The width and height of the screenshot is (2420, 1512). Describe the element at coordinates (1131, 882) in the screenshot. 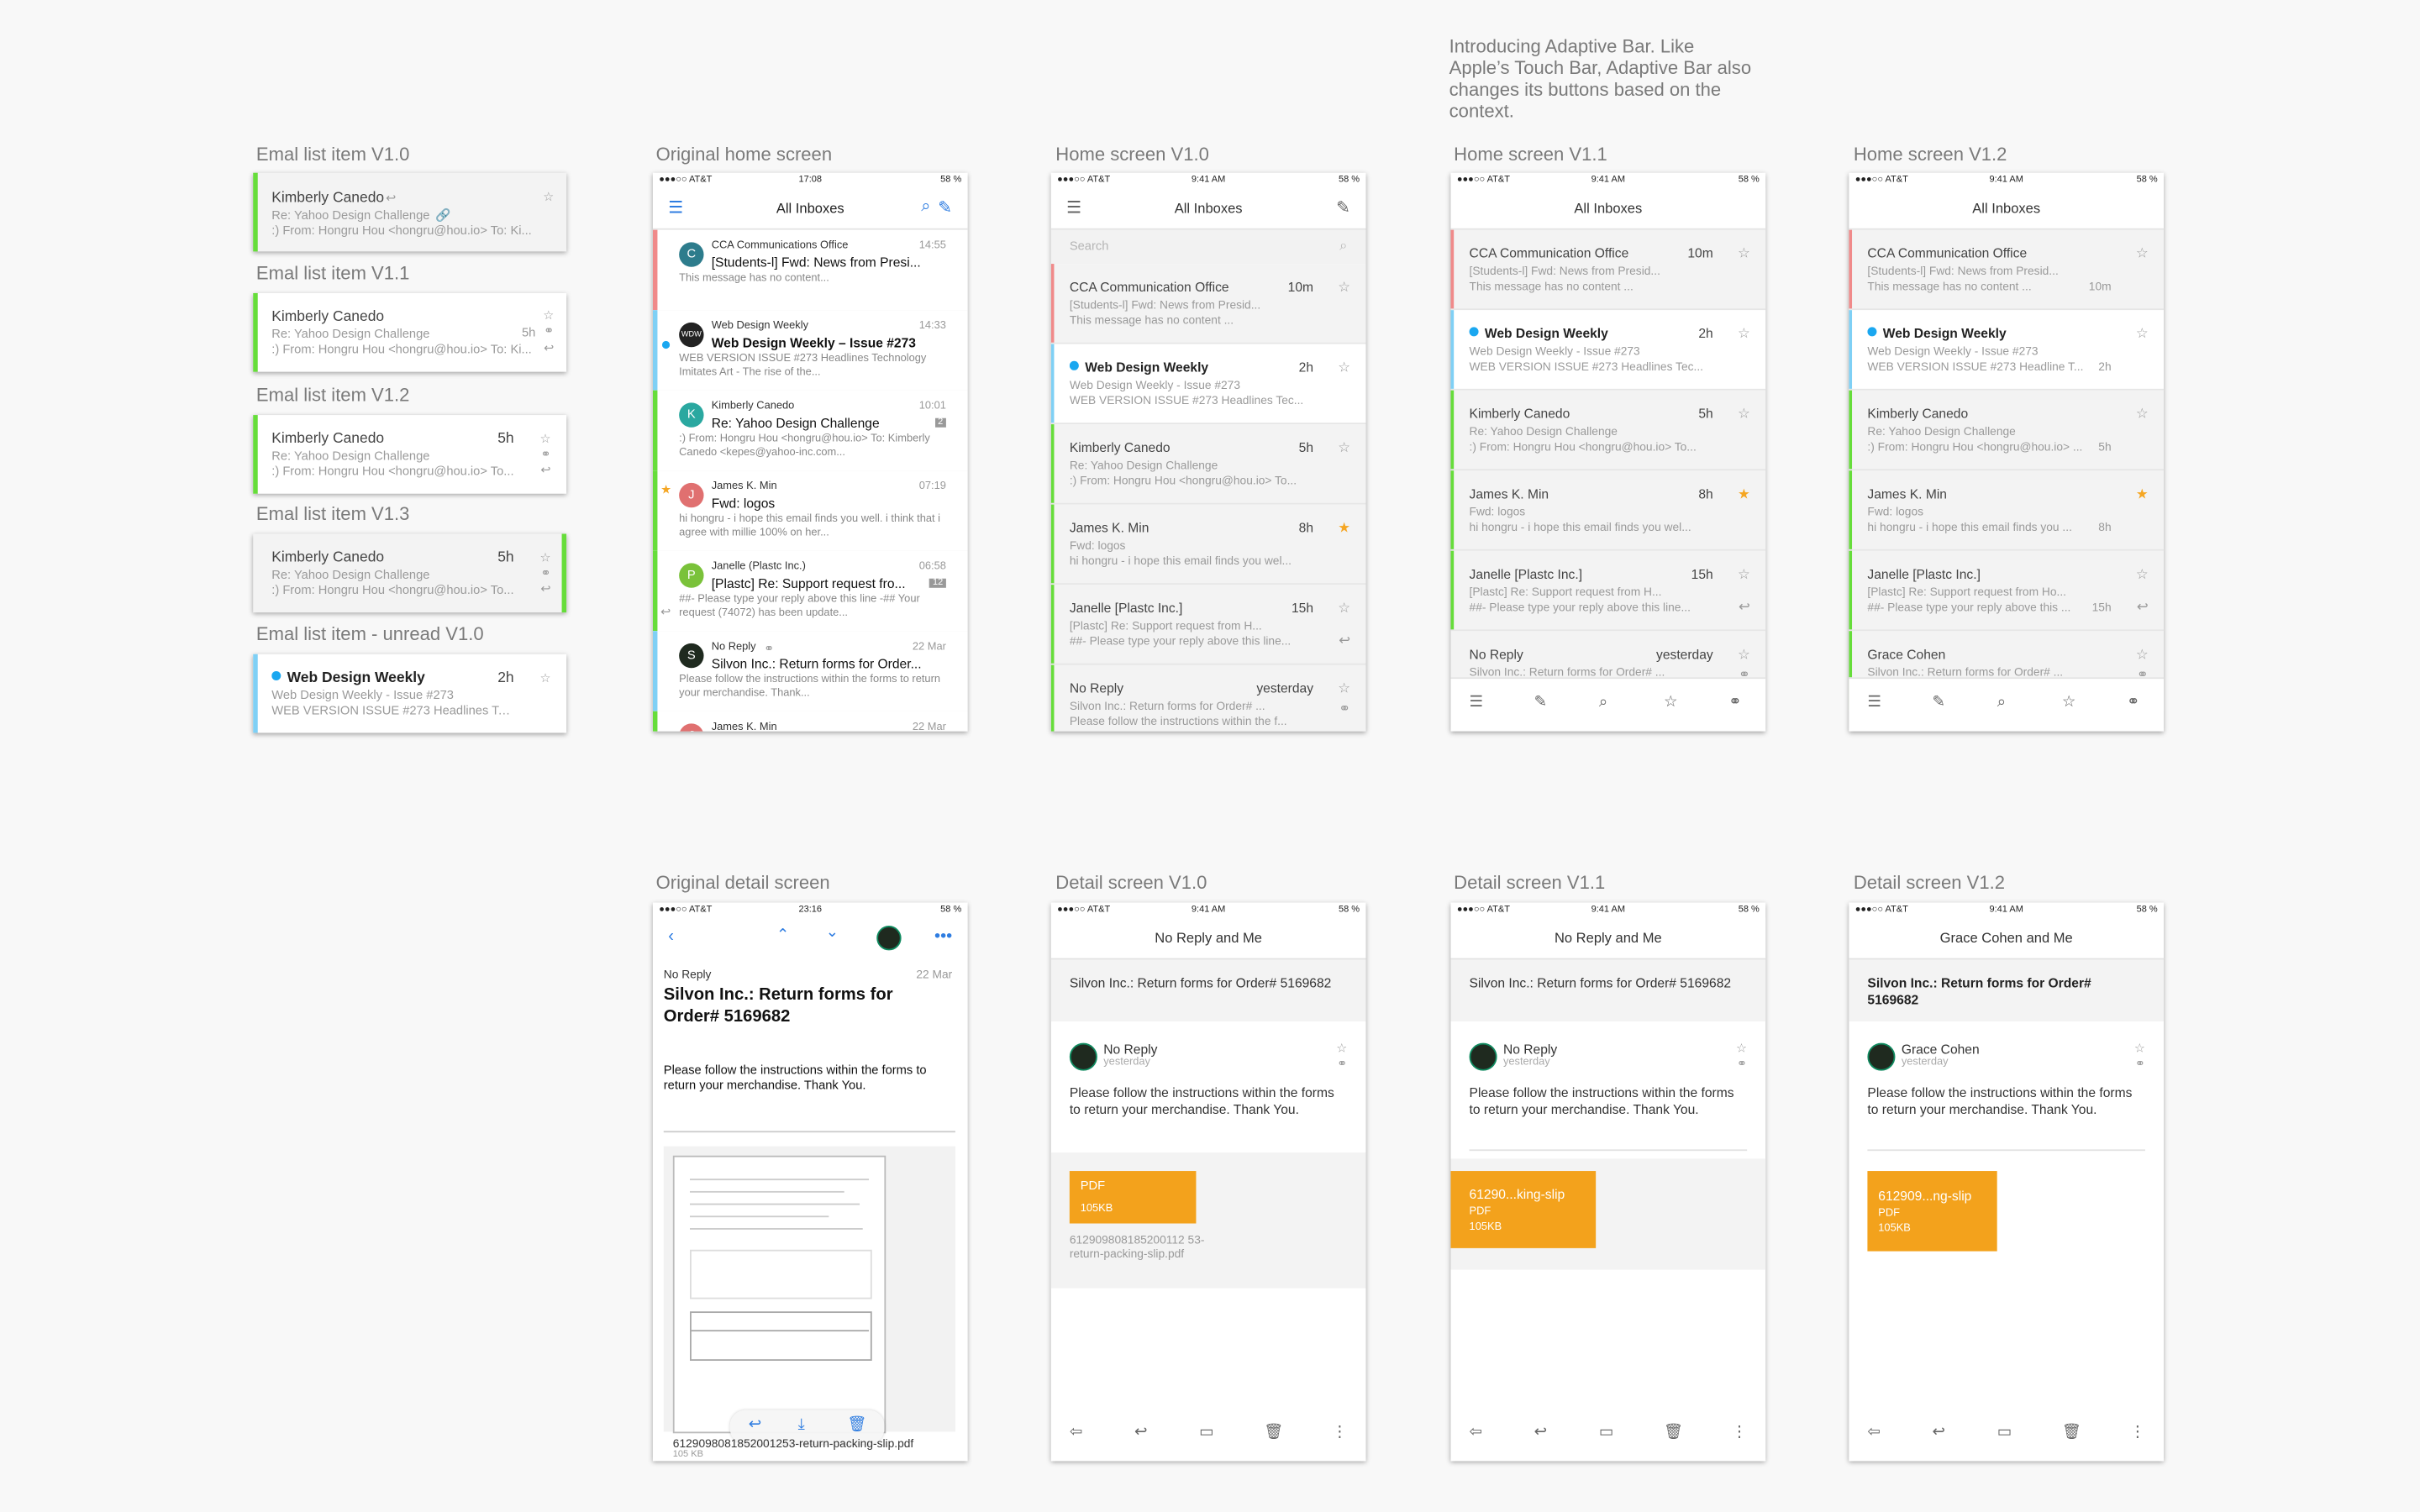

I see `label-detail-v10: Detail screen V1.0` at that location.